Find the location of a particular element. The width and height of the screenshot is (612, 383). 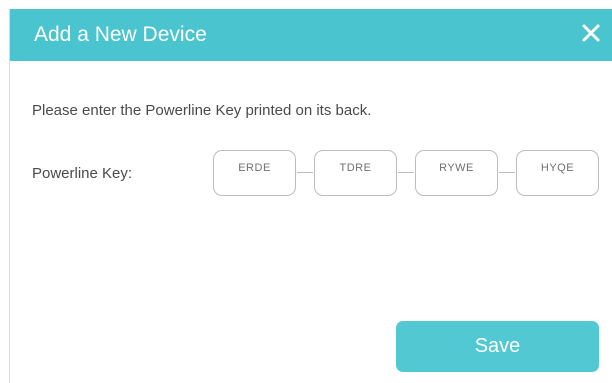

close-button is located at coordinates (591, 33).